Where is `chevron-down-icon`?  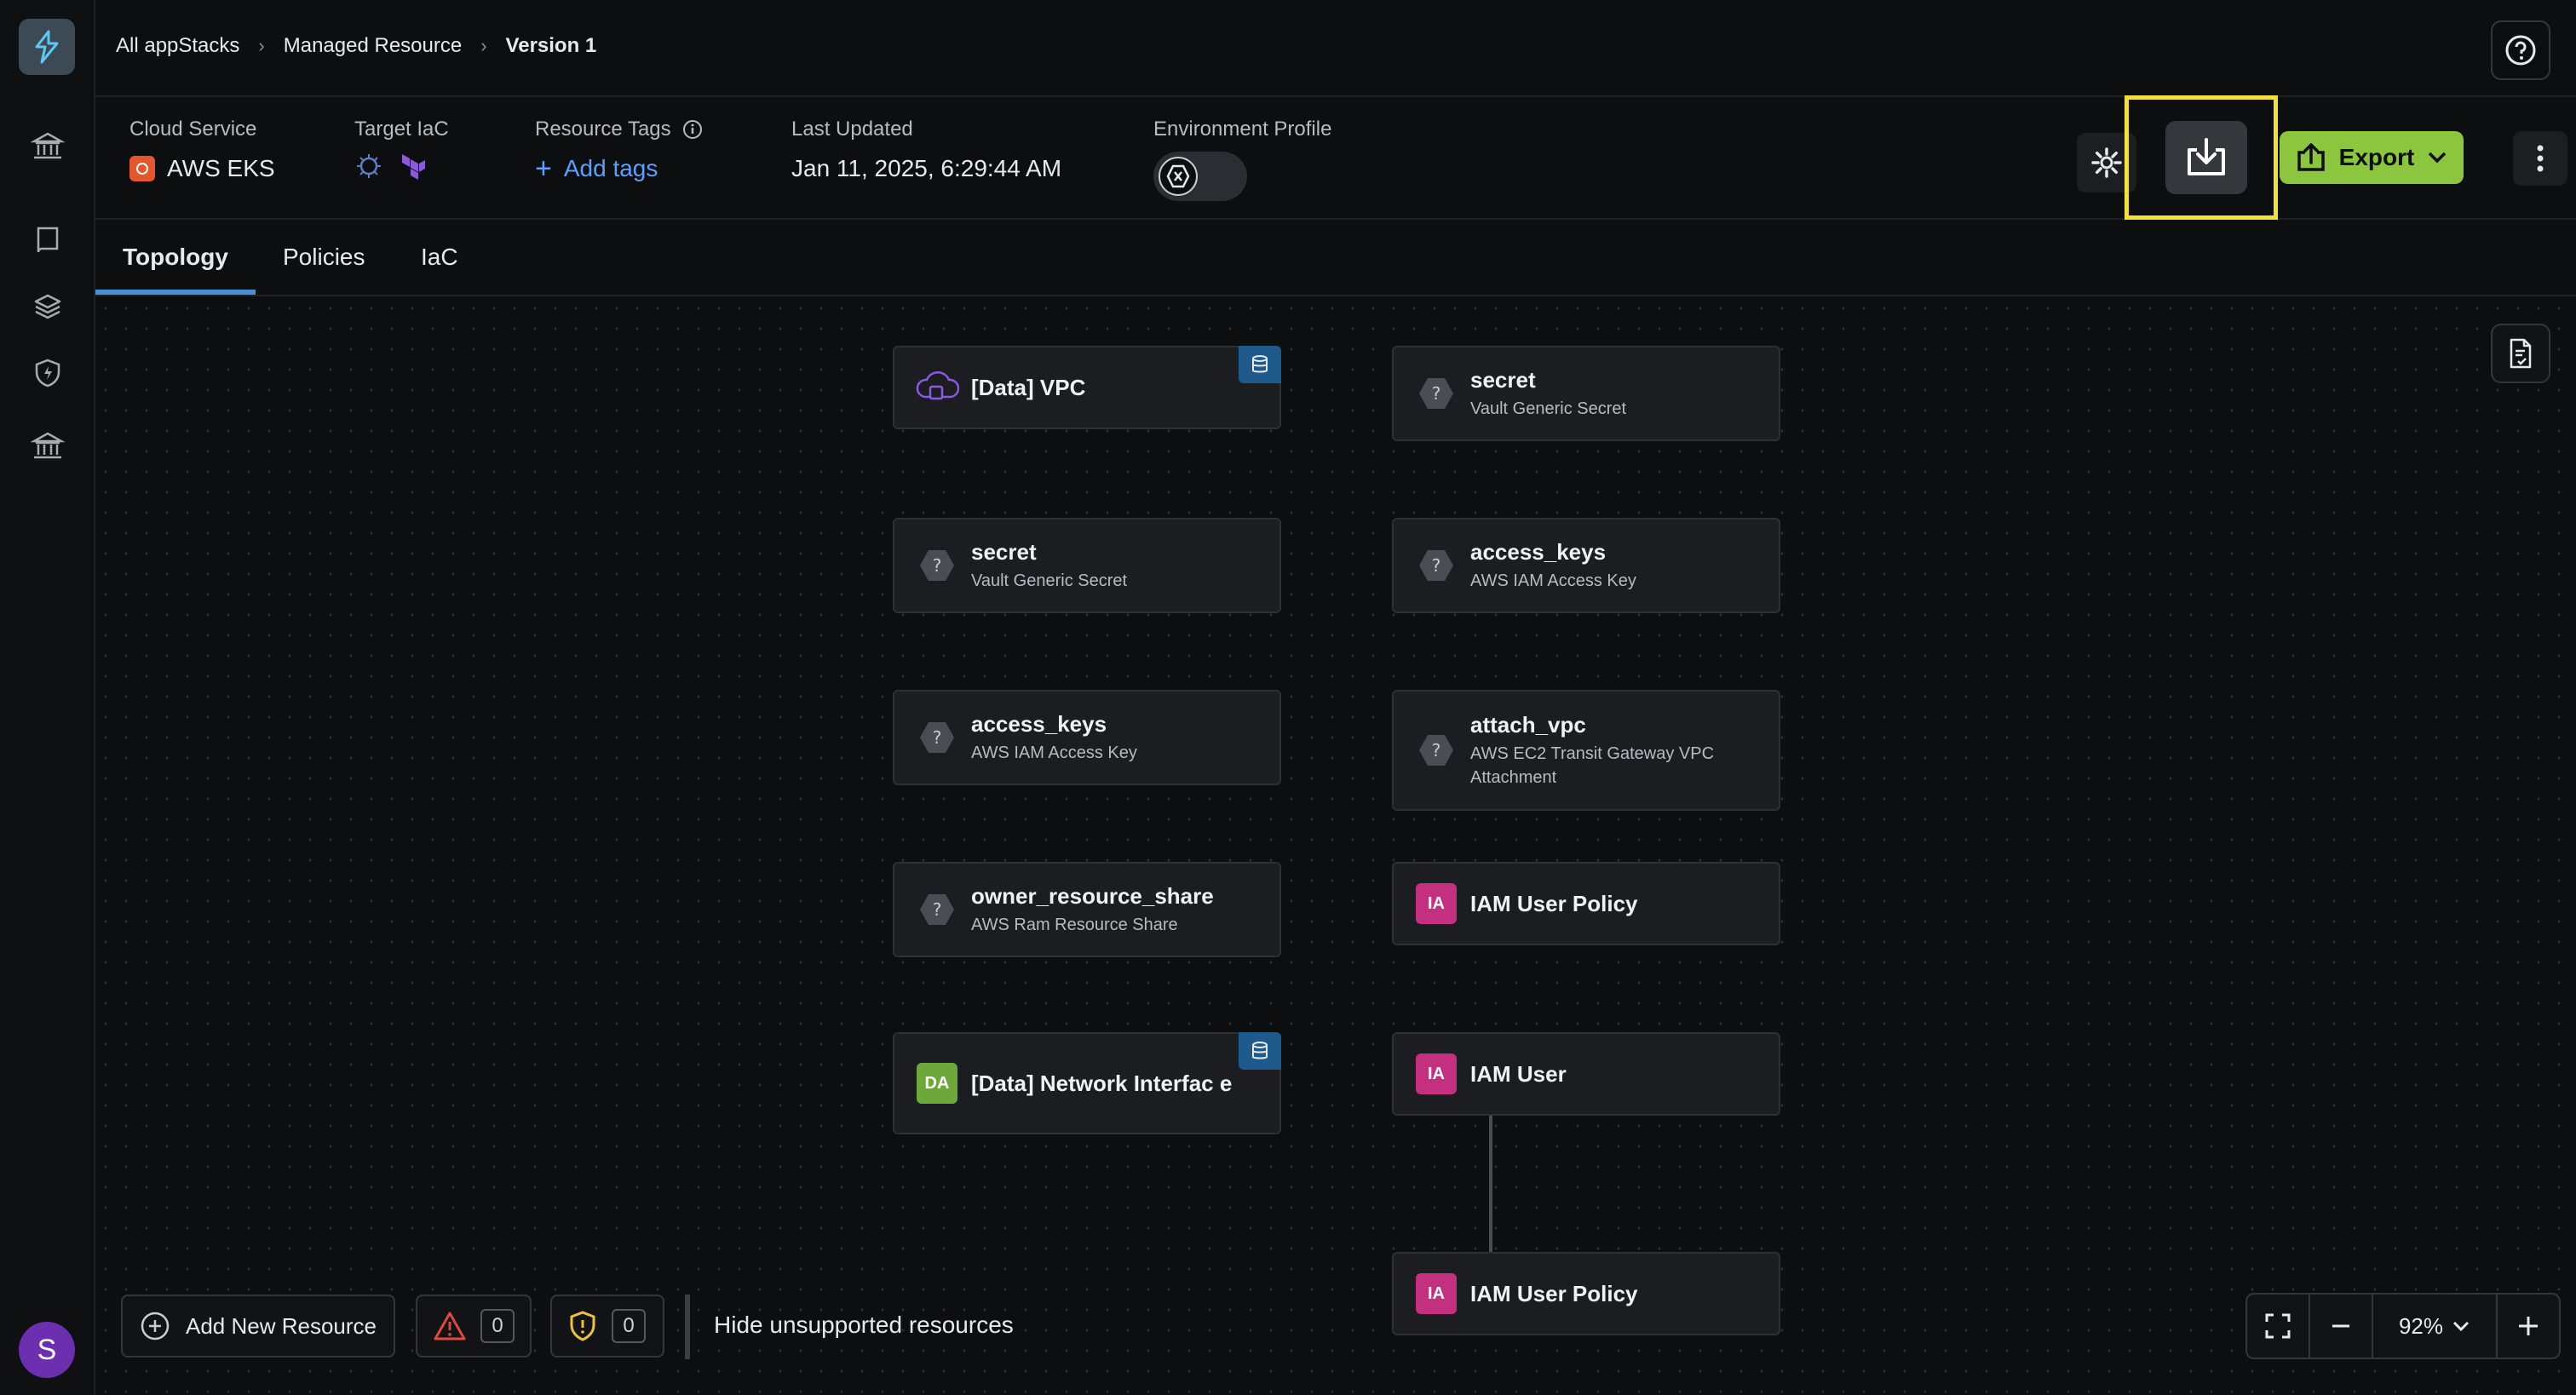 chevron-down-icon is located at coordinates (2438, 158).